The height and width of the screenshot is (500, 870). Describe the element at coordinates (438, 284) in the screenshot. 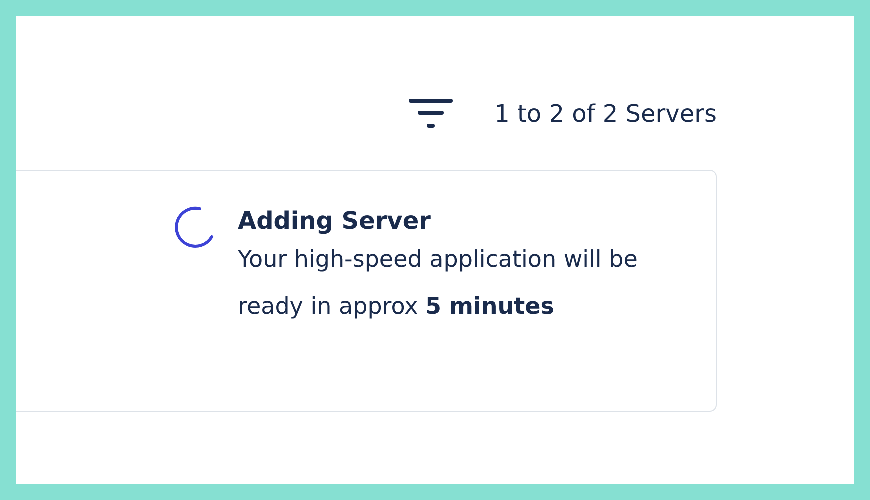

I see `notice-message: Your high-speed application will be ready in approx 5 minutes` at that location.